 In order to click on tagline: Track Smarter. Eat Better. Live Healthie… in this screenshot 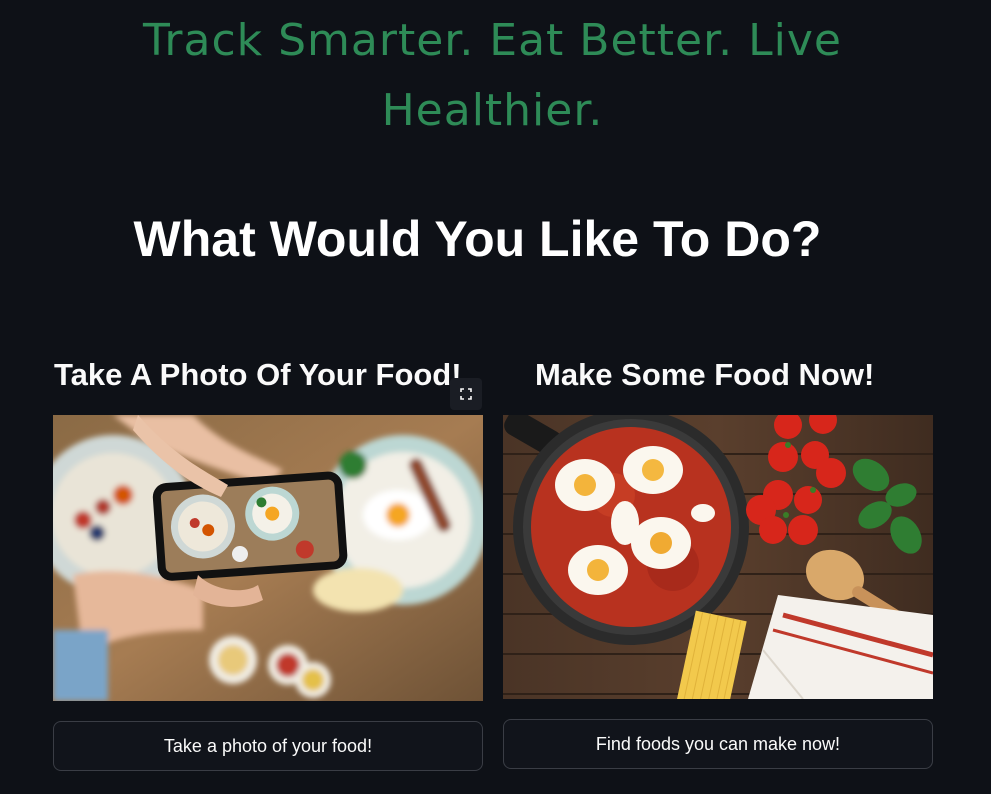, I will do `click(492, 75)`.